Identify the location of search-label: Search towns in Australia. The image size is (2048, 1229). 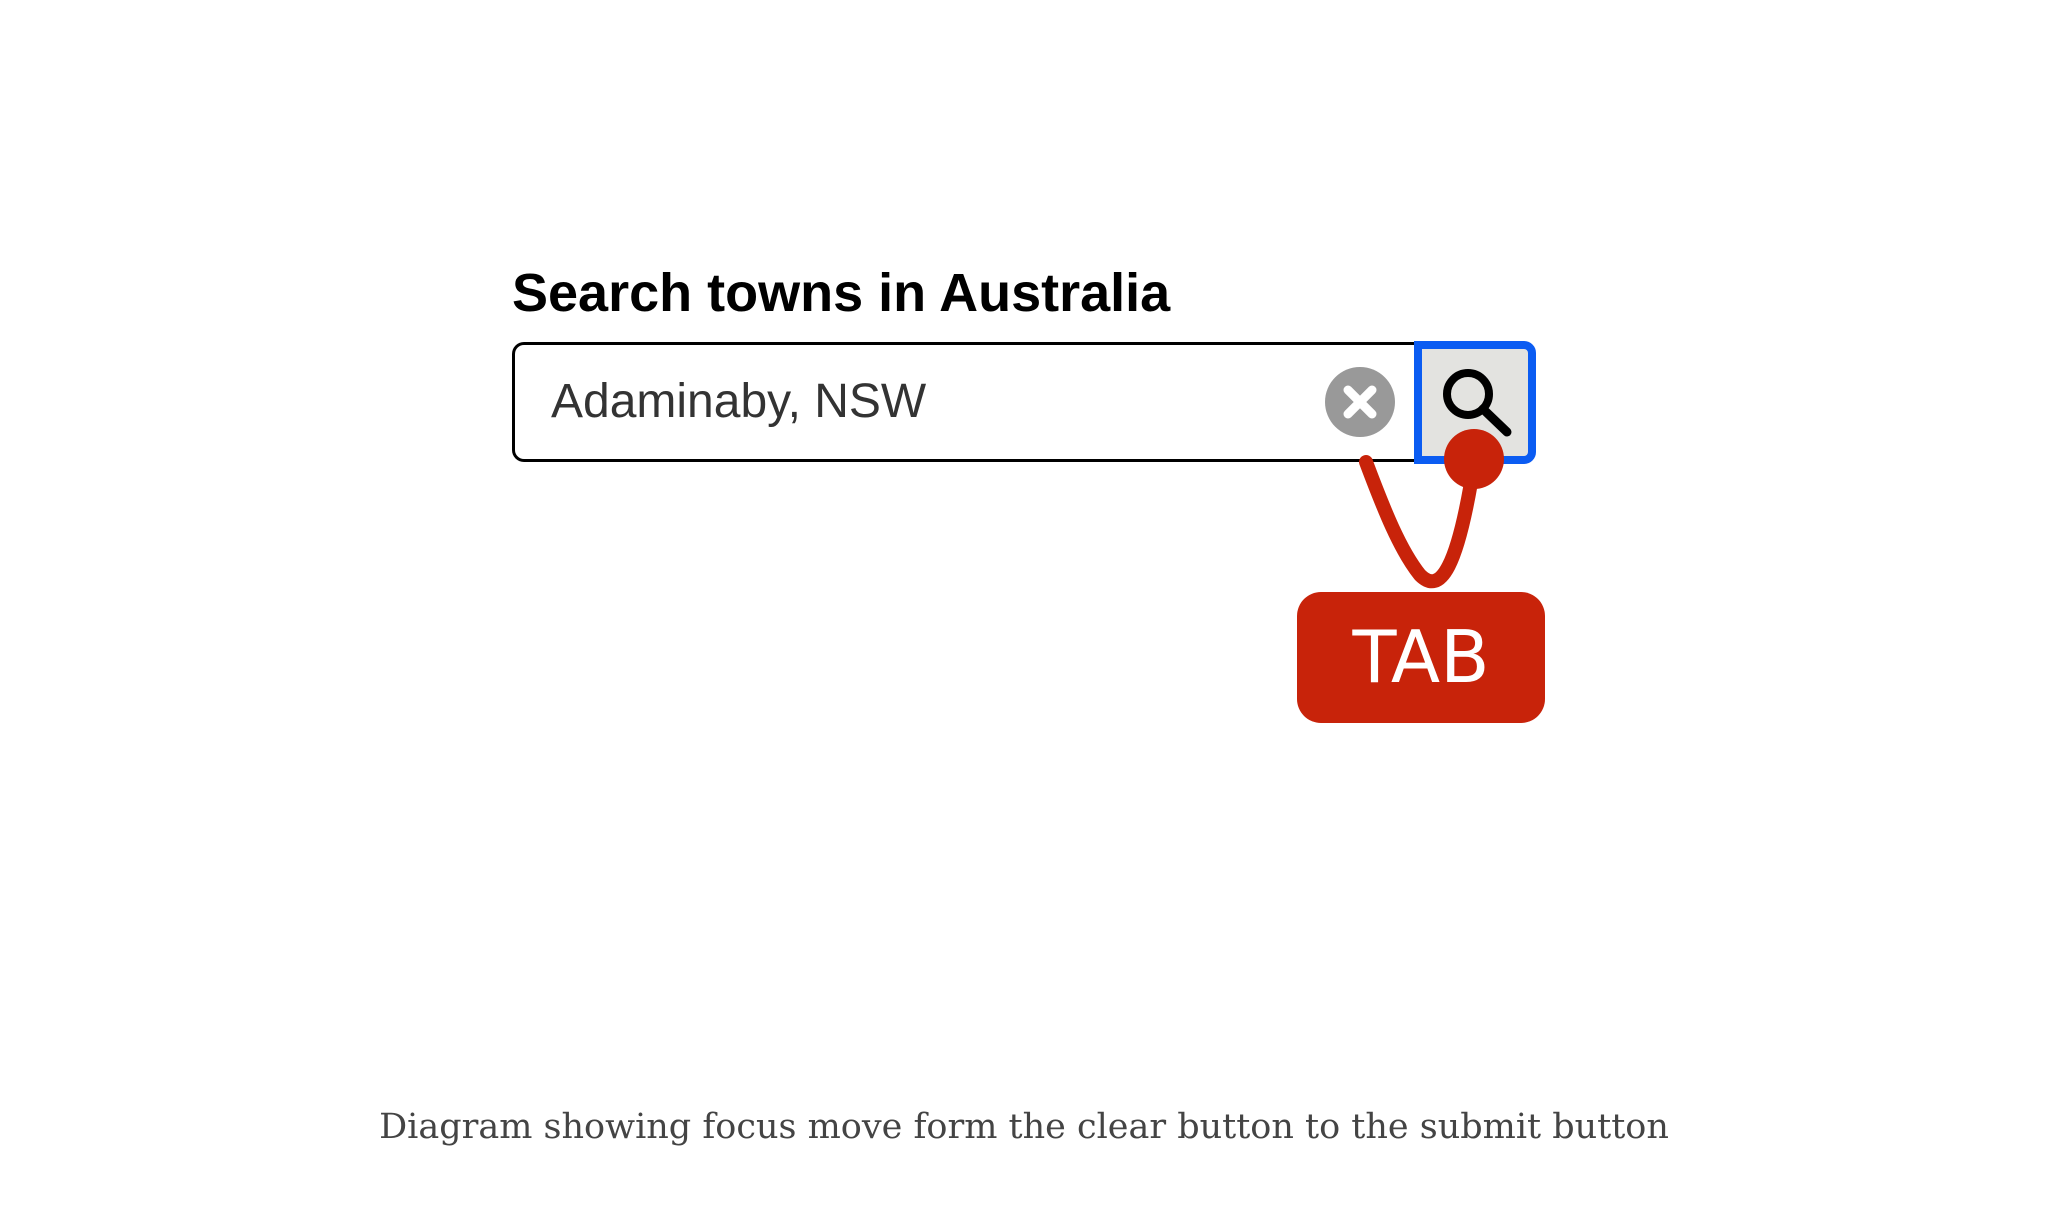
(841, 293).